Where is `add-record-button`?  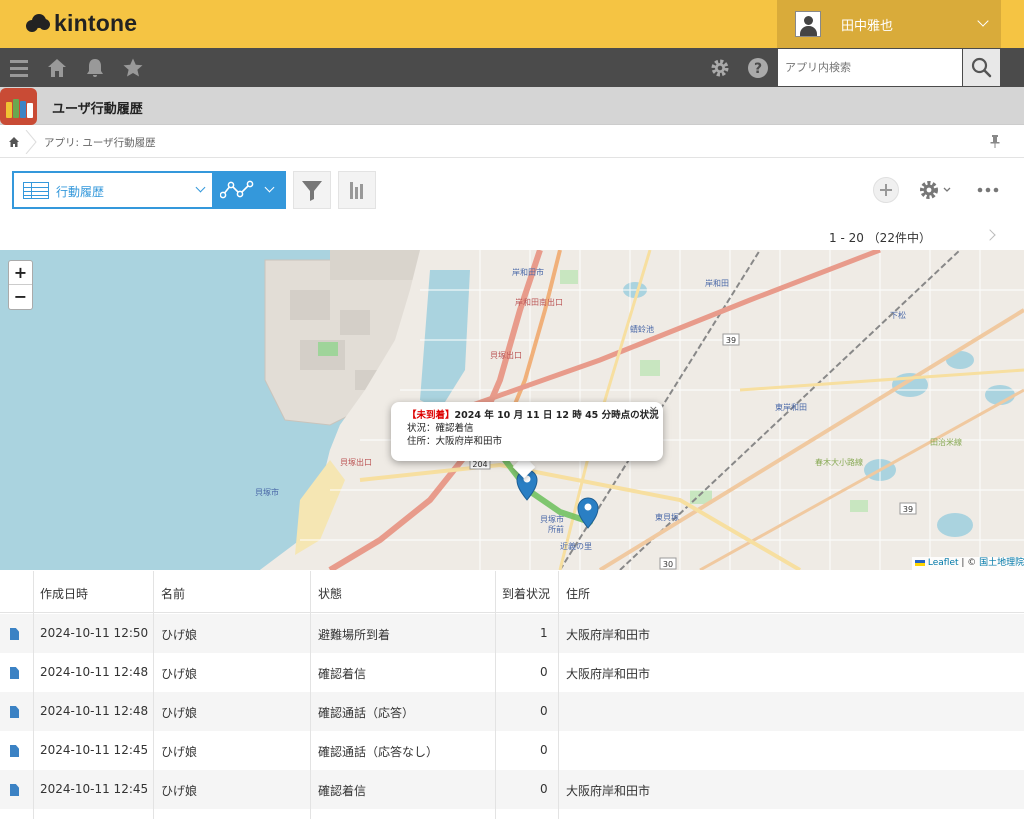 add-record-button is located at coordinates (886, 190).